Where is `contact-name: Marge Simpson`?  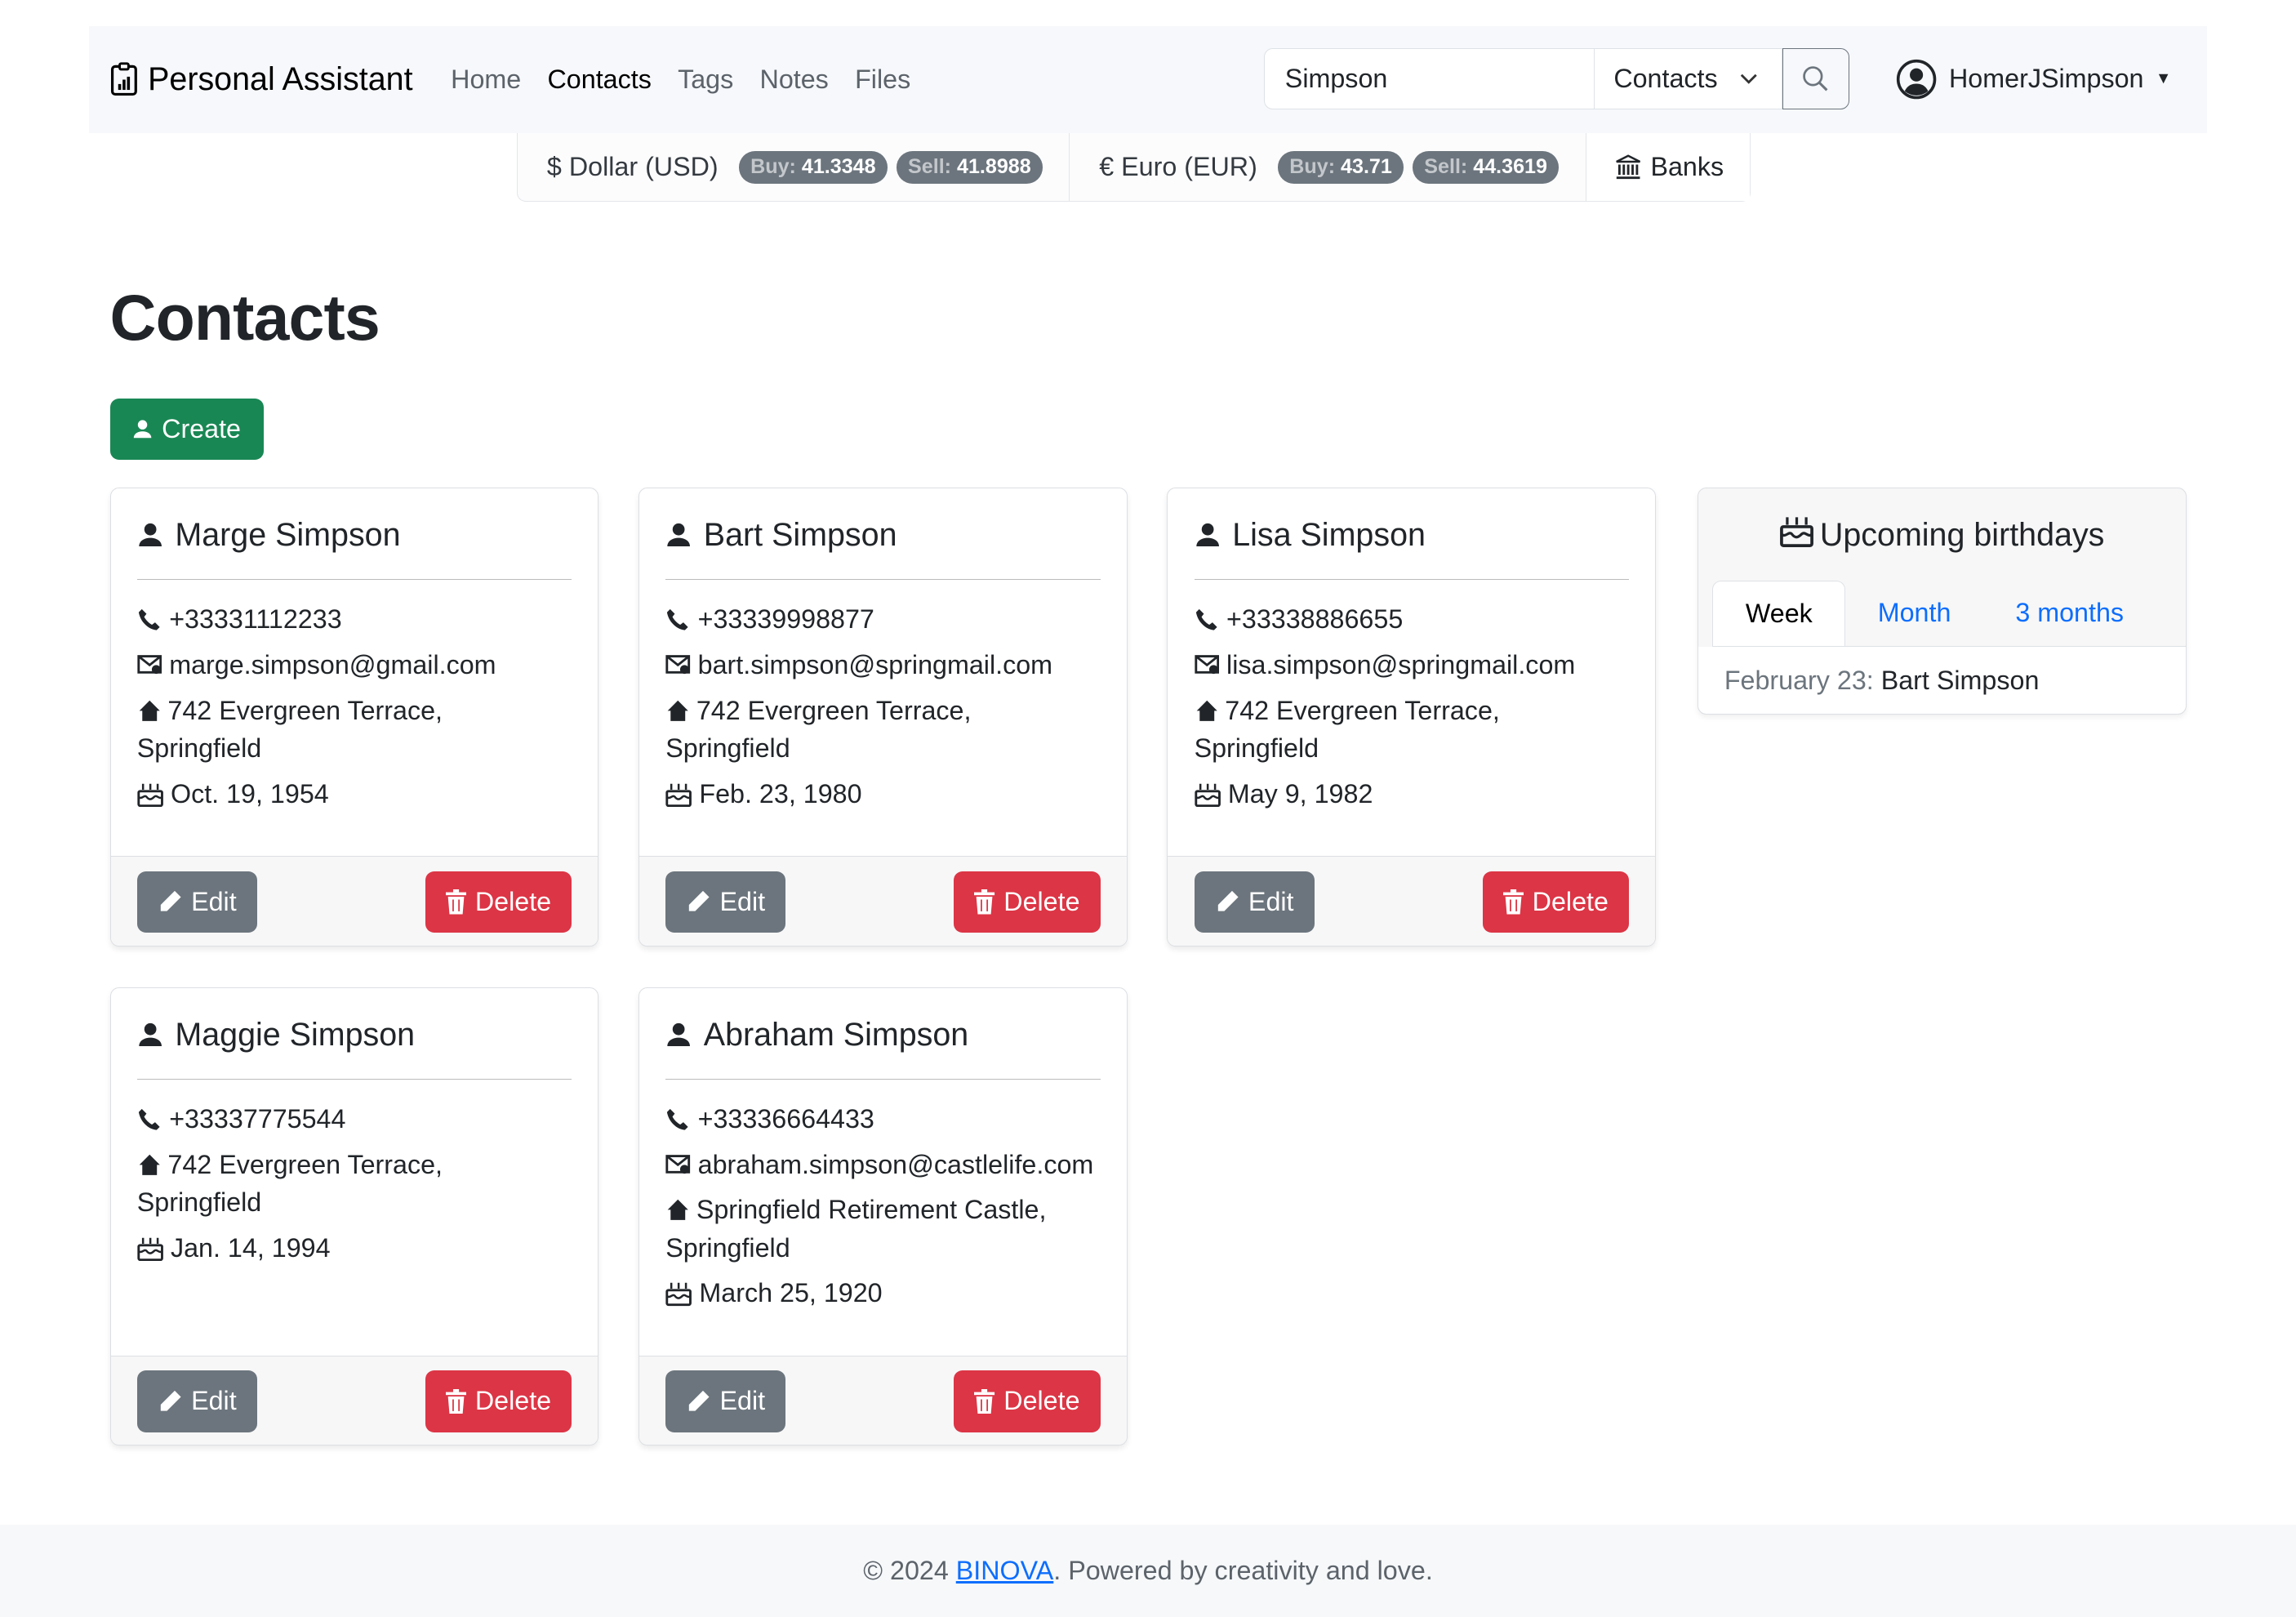
contact-name: Marge Simpson is located at coordinates (354, 534).